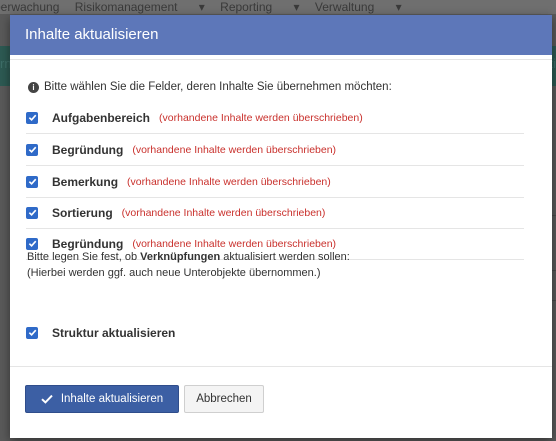  Describe the element at coordinates (180, 257) in the screenshot. I see `links-keyword: Verknüpfungen` at that location.